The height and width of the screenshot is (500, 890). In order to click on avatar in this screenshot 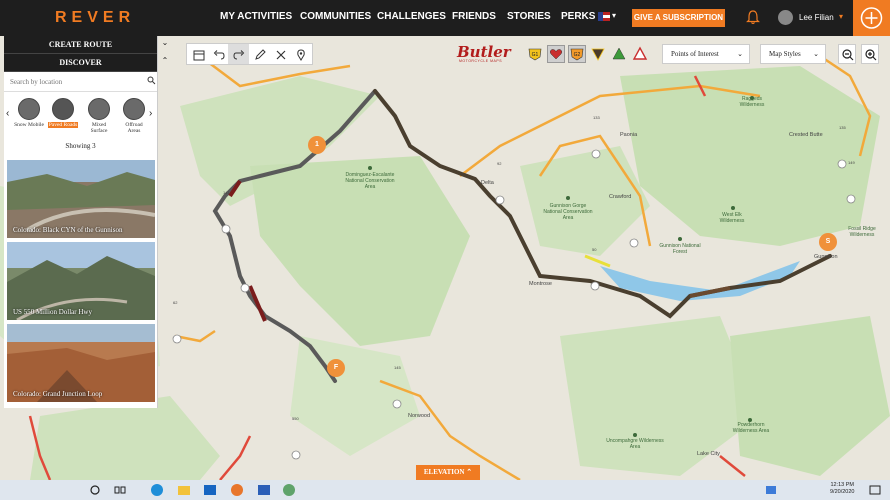, I will do `click(785, 17)`.